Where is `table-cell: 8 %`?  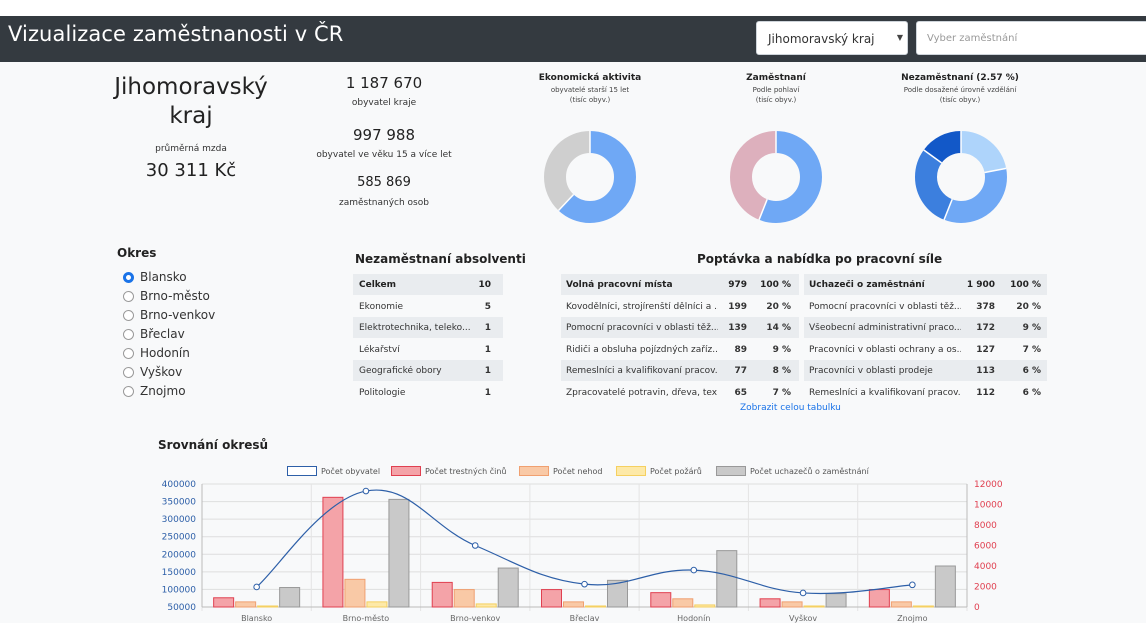 table-cell: 8 % is located at coordinates (781, 371).